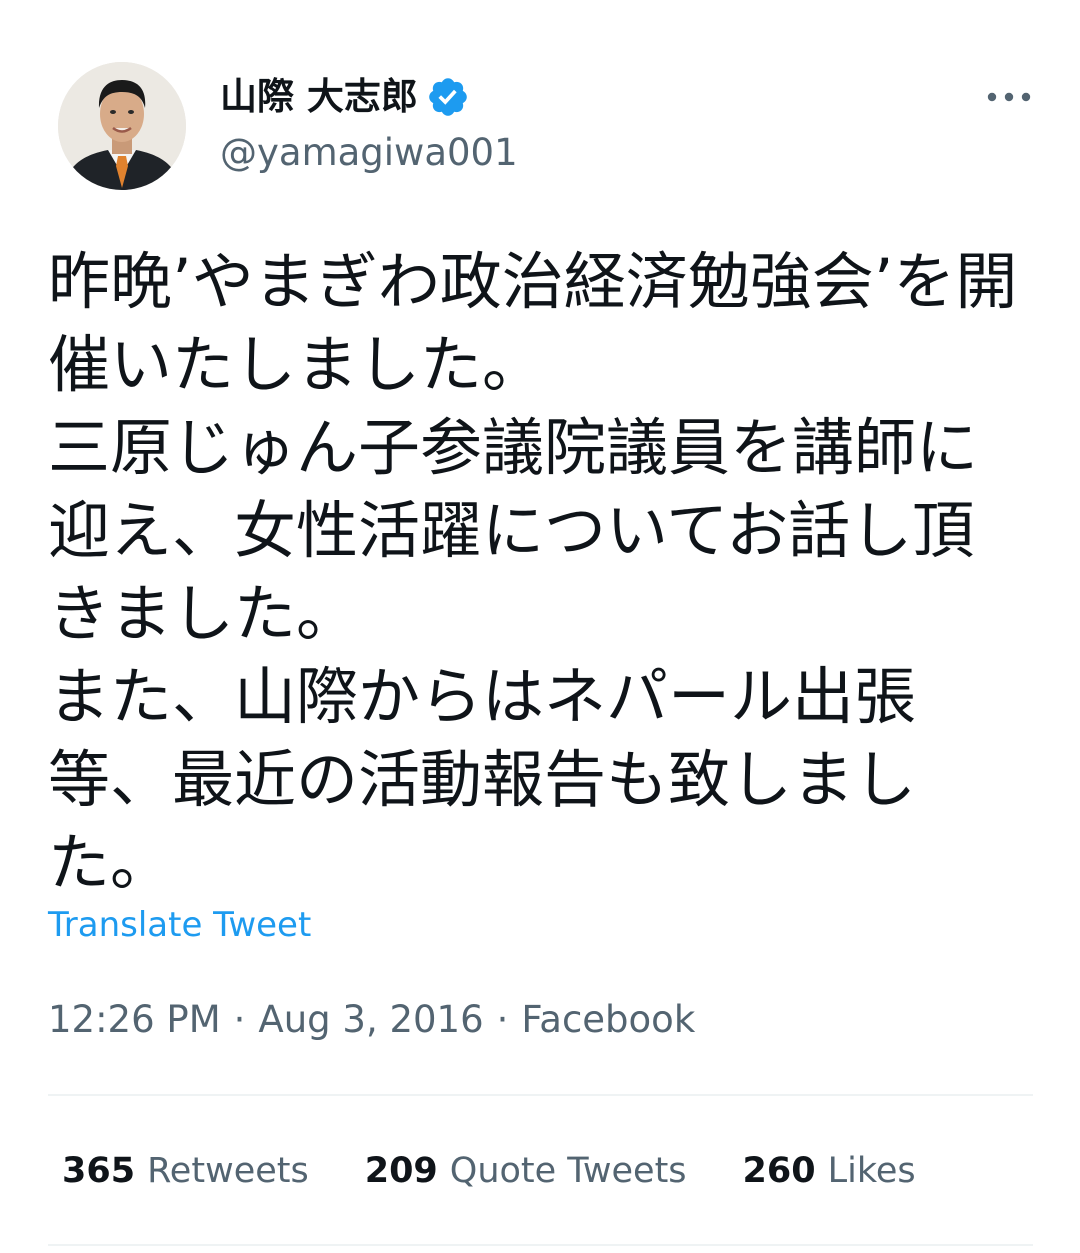 Image resolution: width=1080 pixels, height=1253 pixels. I want to click on retweets-stat: 365 Retweets, so click(185, 1171).